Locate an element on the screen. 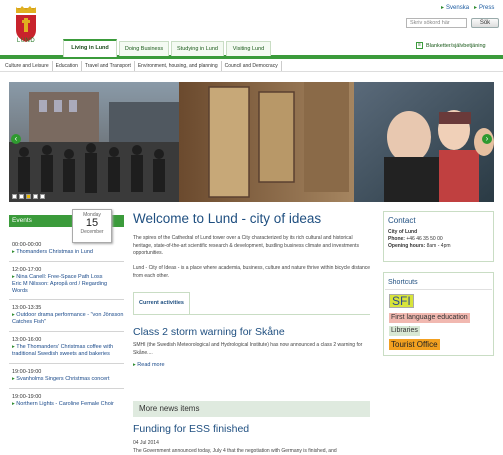 This screenshot has width=503, height=455. subnav-education: Education is located at coordinates (67, 66).